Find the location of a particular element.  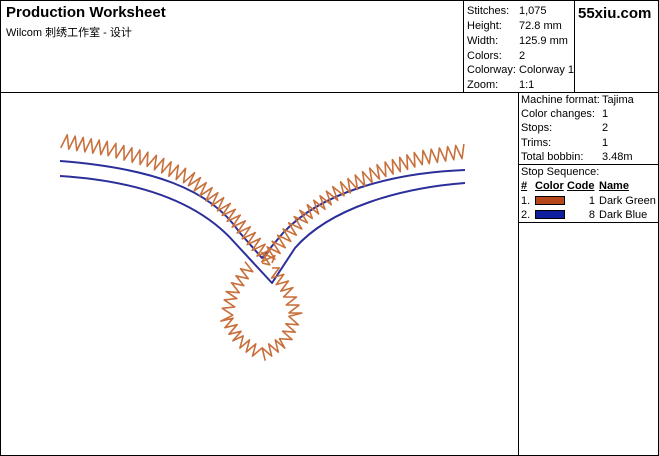

run-line-outer is located at coordinates (262, 229).